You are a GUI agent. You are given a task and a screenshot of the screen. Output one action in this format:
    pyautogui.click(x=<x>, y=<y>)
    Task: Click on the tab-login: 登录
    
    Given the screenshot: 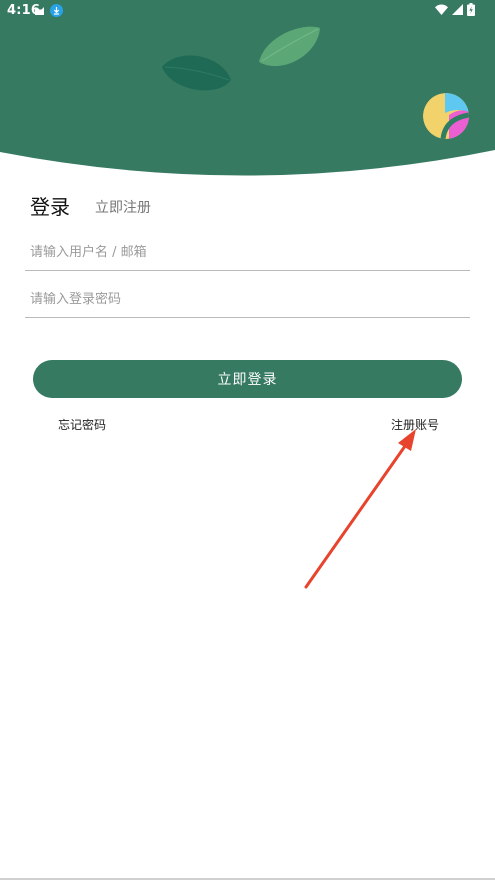 What is the action you would take?
    pyautogui.click(x=50, y=205)
    